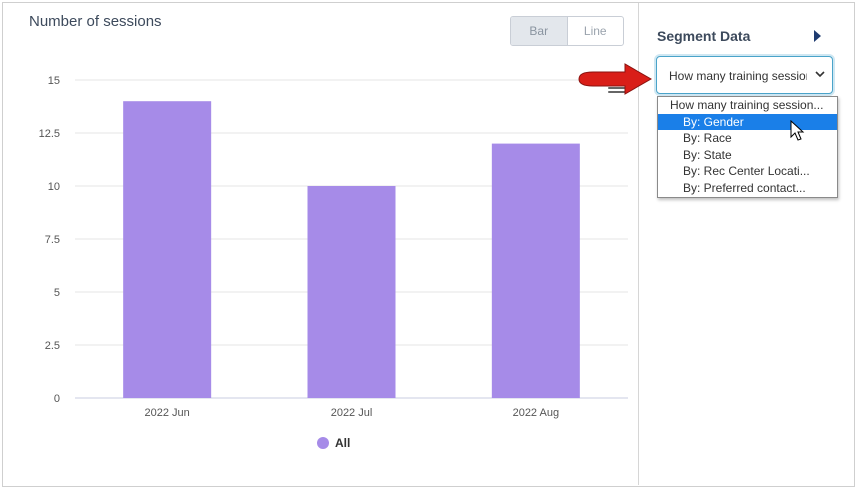 This screenshot has height=489, width=864. Describe the element at coordinates (615, 79) in the screenshot. I see `red-arrow-icon` at that location.